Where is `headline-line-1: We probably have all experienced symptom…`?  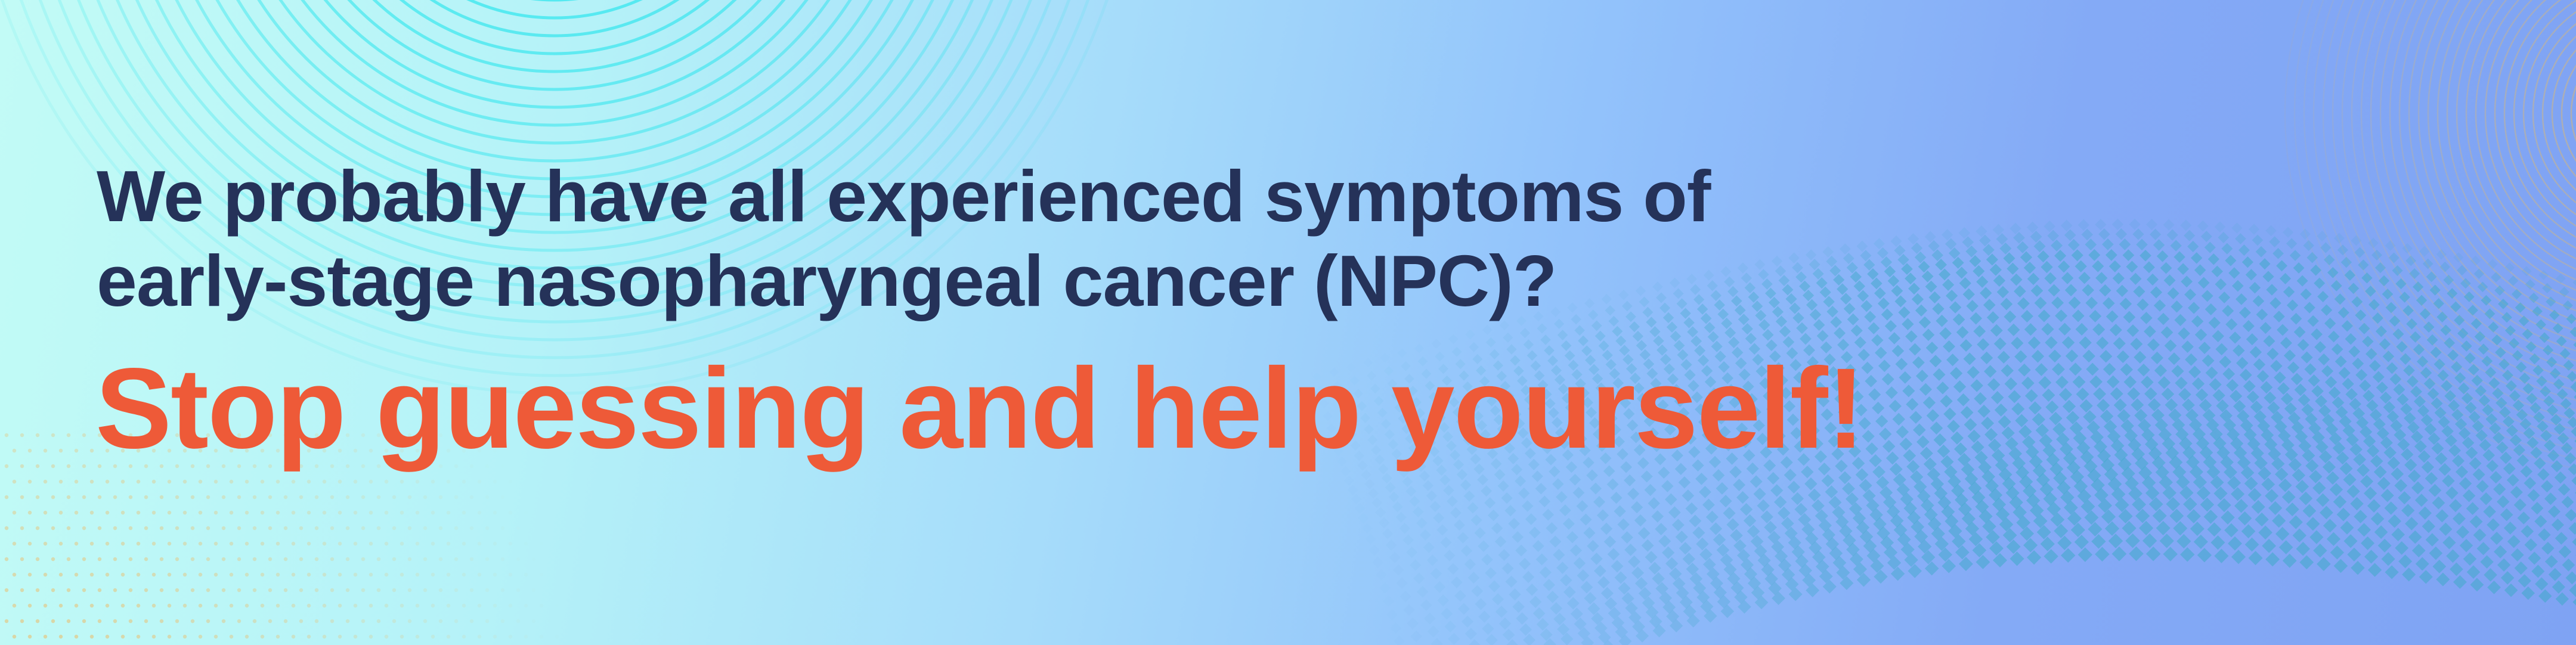 headline-line-1: We probably have all experienced symptom… is located at coordinates (904, 196).